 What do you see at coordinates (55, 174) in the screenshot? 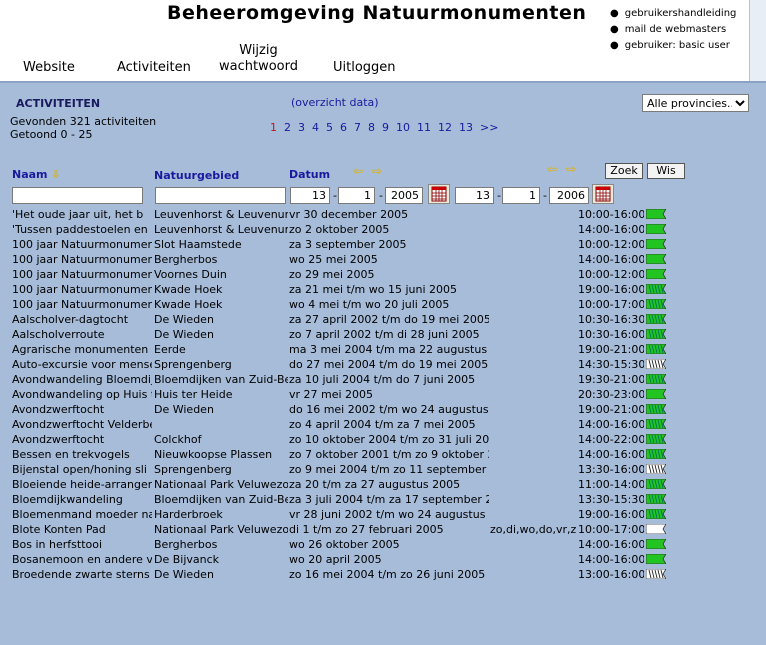
I see `sort-arrow-icon: ⇩` at bounding box center [55, 174].